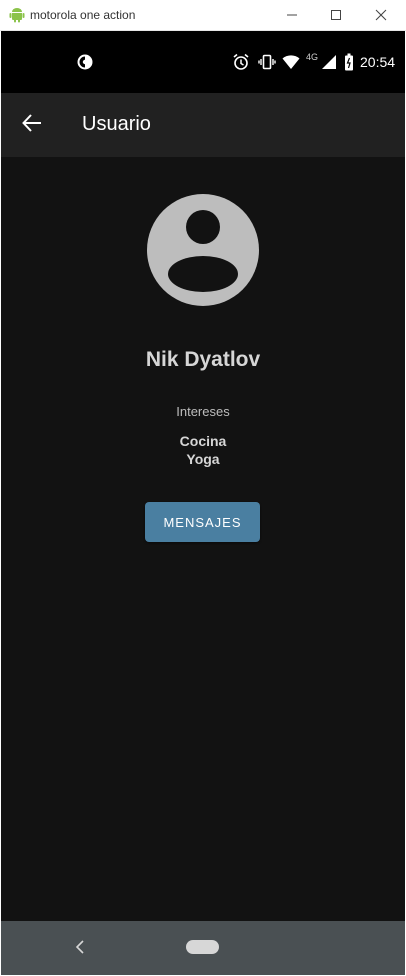 This screenshot has height=976, width=406. Describe the element at coordinates (291, 62) in the screenshot. I see `wifi-icon` at that location.